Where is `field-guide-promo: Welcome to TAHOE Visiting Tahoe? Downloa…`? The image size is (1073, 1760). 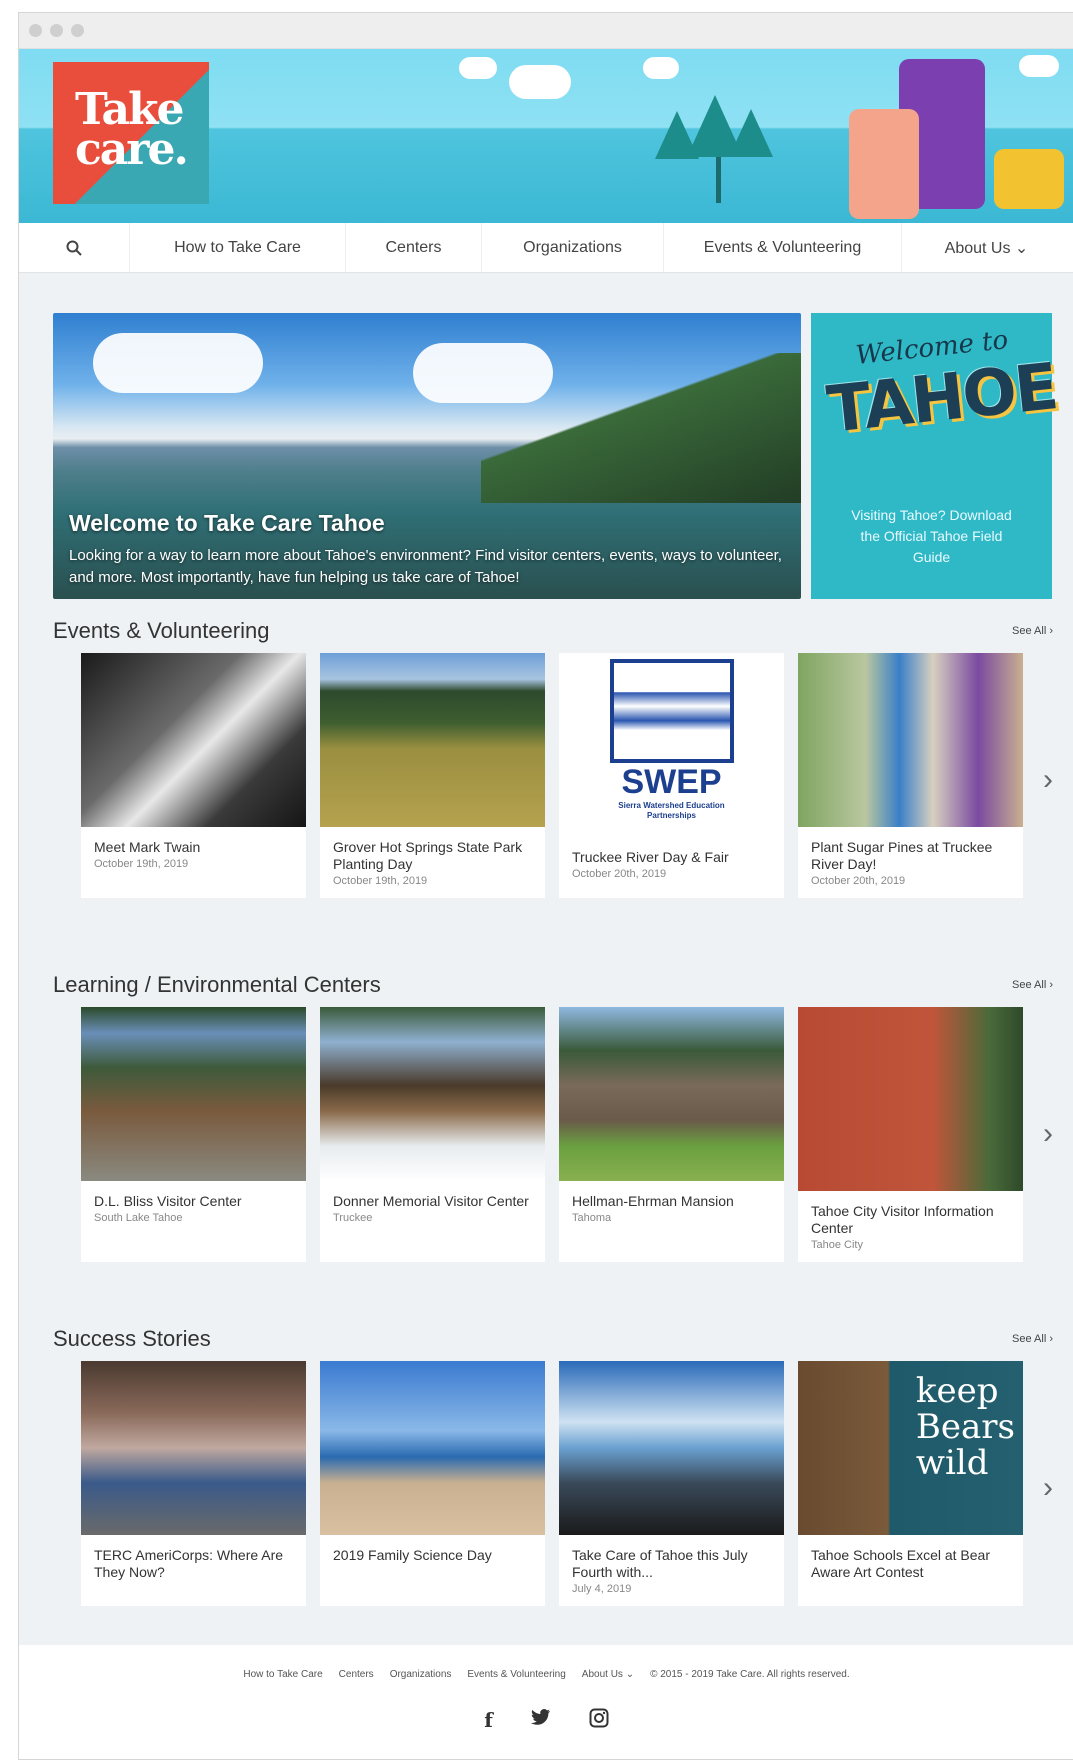
field-guide-promo: Welcome to TAHOE Visiting Tahoe? Downloa… is located at coordinates (935, 456).